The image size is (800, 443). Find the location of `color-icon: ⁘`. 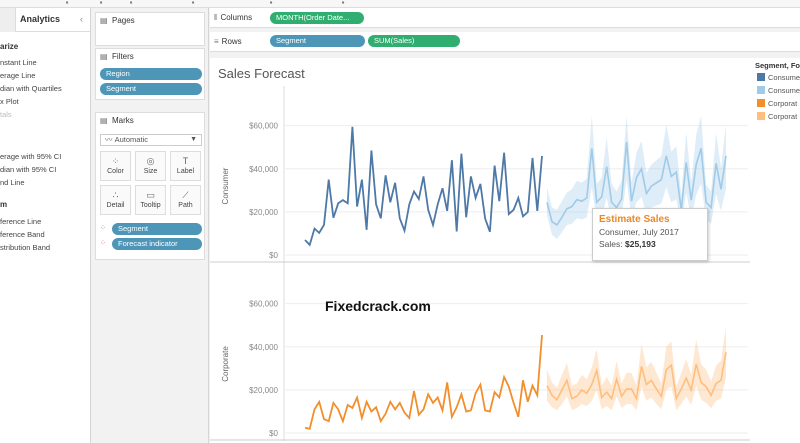

color-icon: ⁘ is located at coordinates (115, 161).